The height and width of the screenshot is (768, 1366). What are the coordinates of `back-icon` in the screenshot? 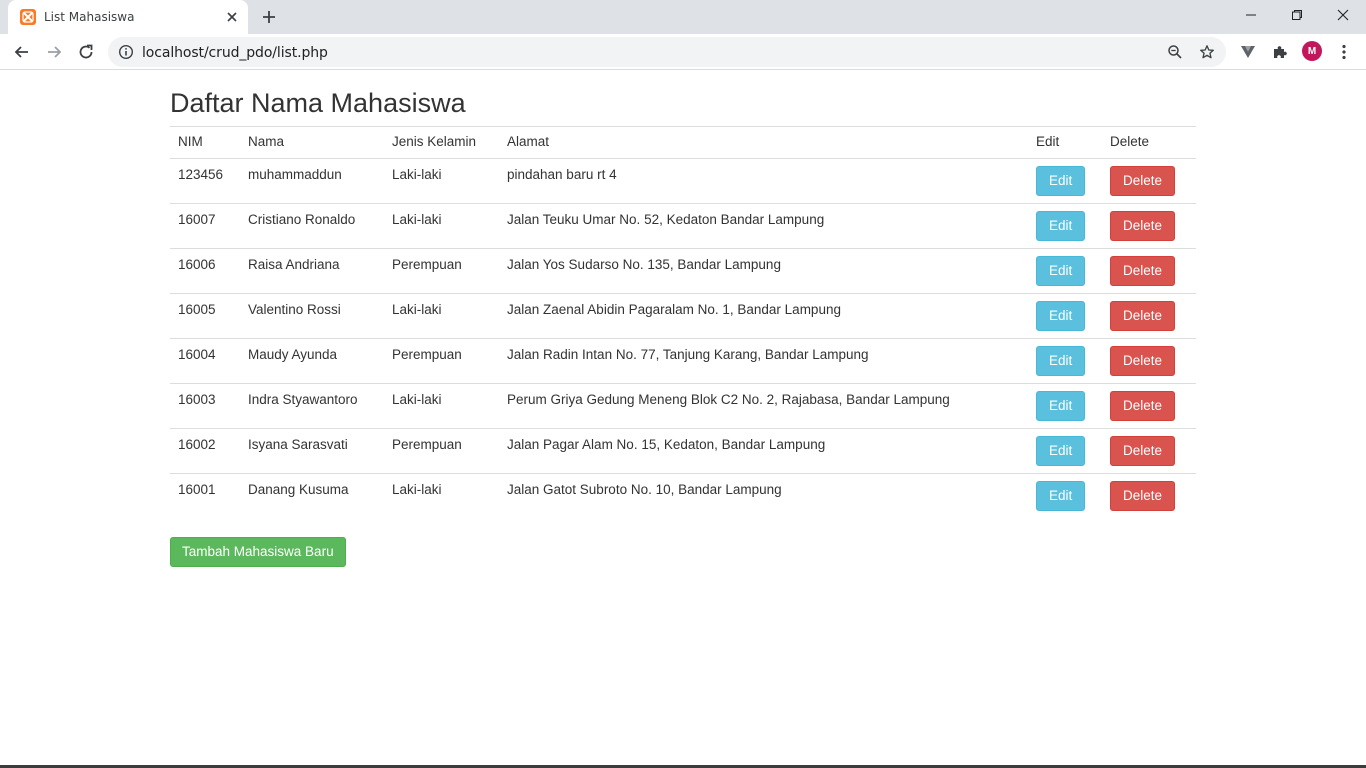 It's located at (22, 52).